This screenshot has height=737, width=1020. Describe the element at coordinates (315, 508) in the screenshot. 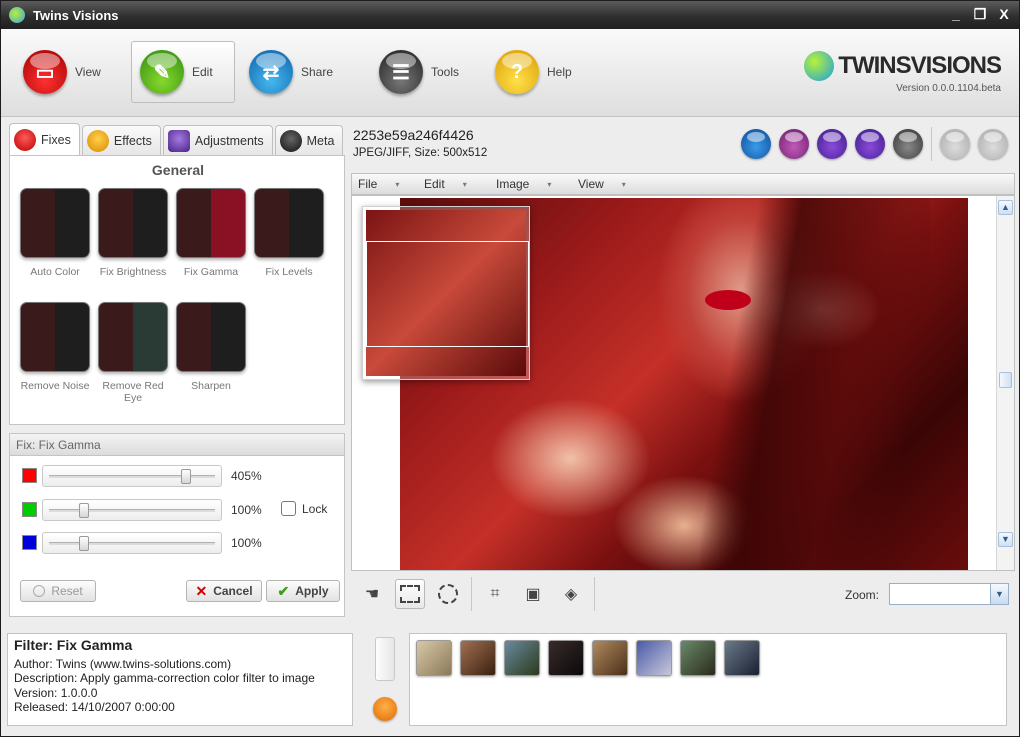

I see `lock-label: Lock` at that location.